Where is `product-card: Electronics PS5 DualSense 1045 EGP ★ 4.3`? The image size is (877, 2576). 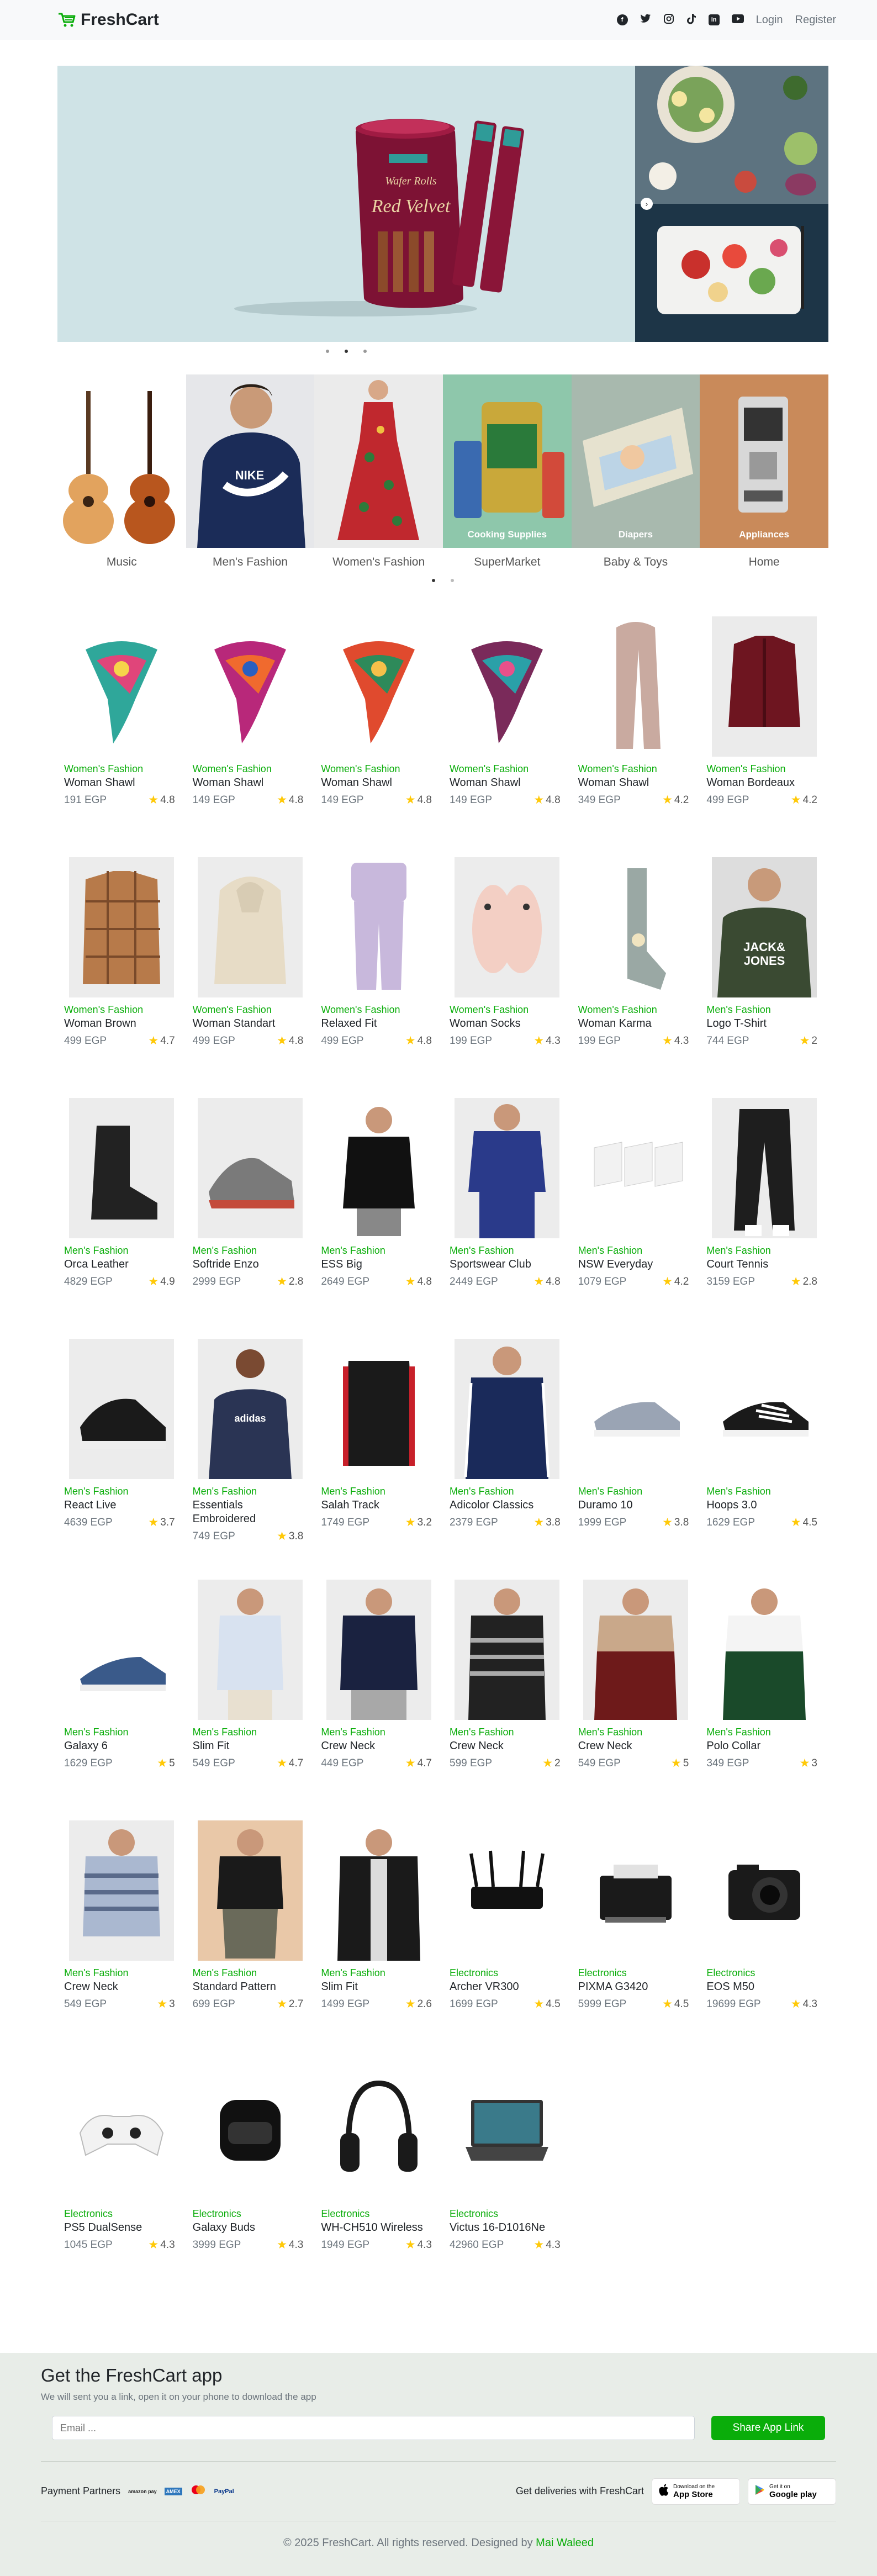
product-card: Electronics PS5 DualSense 1045 EGP ★ 4.3 is located at coordinates (121, 2178).